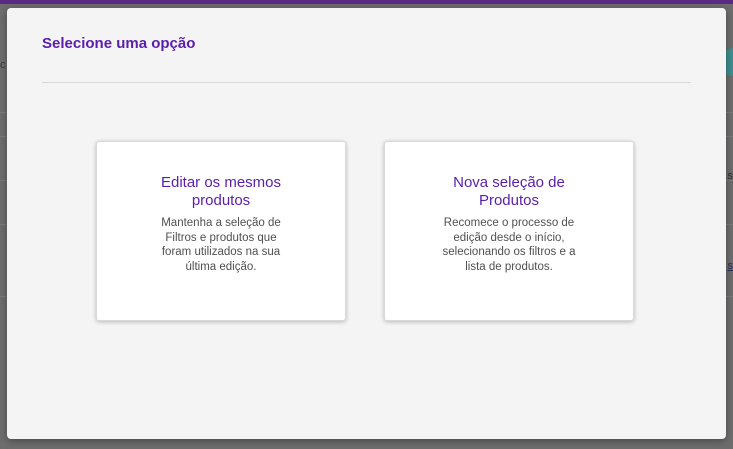  Describe the element at coordinates (3, 65) in the screenshot. I see `background-text: c` at that location.